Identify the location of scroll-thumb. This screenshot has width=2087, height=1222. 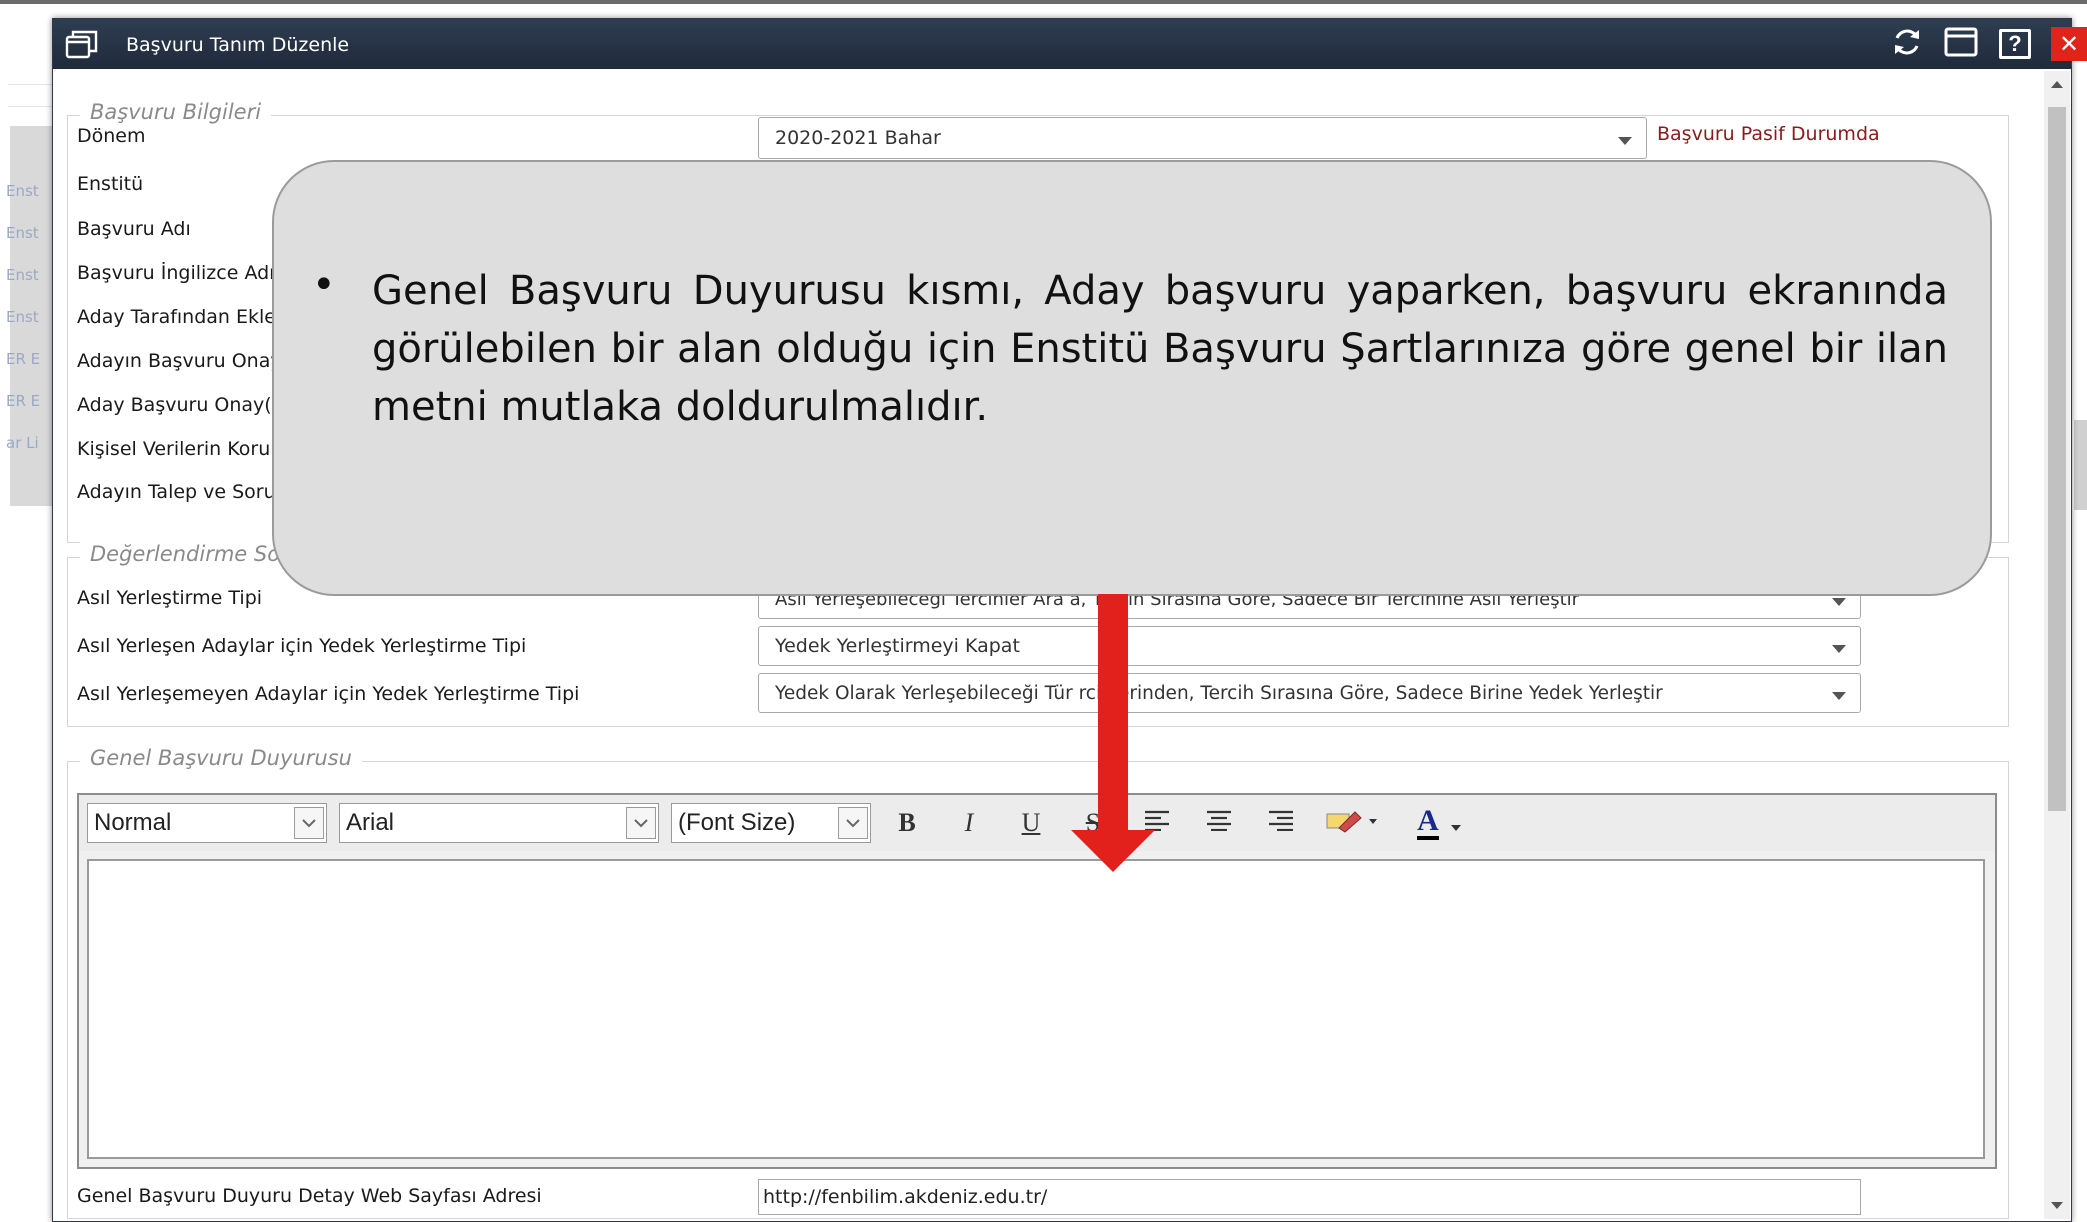
(2057, 459).